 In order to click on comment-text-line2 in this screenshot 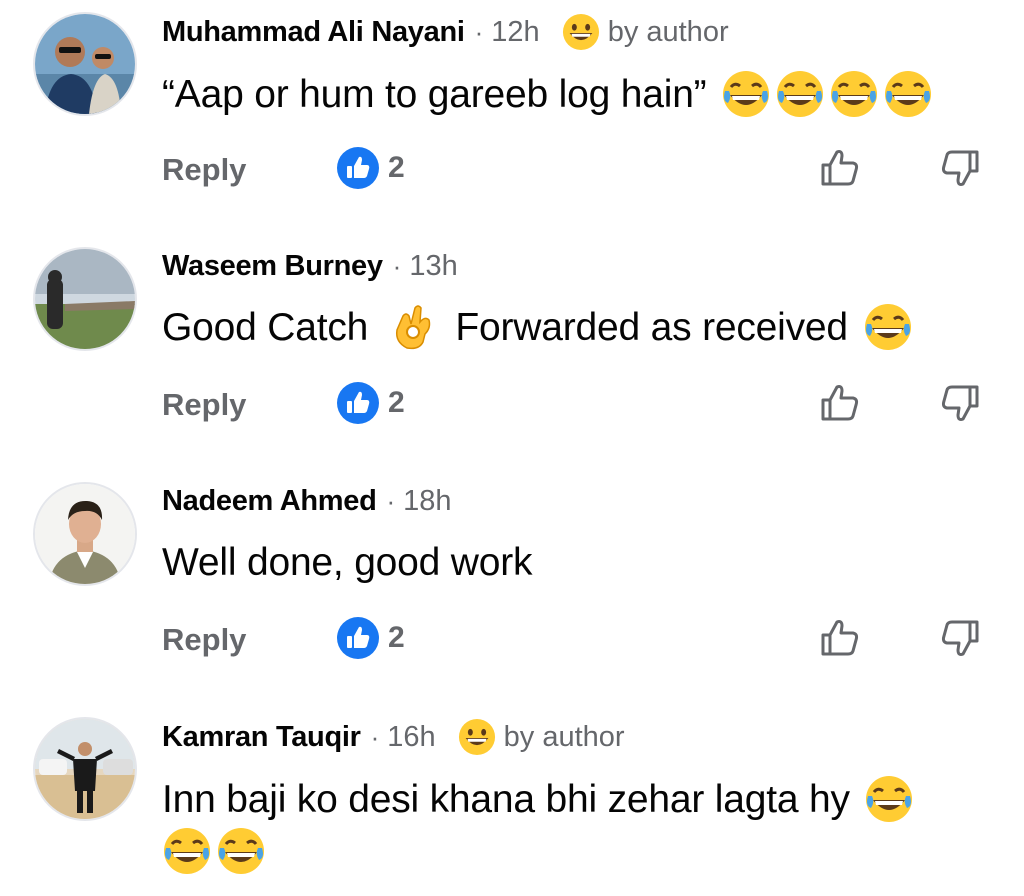, I will do `click(216, 853)`.